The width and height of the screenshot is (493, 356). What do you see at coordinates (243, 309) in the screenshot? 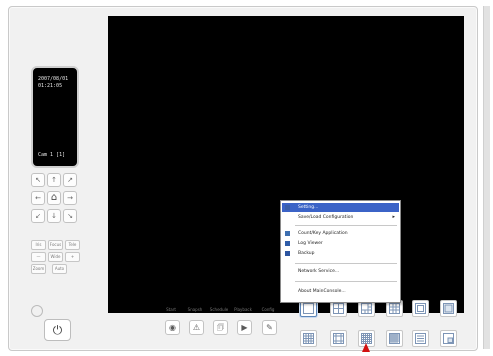
I see `playback-label: Playback` at bounding box center [243, 309].